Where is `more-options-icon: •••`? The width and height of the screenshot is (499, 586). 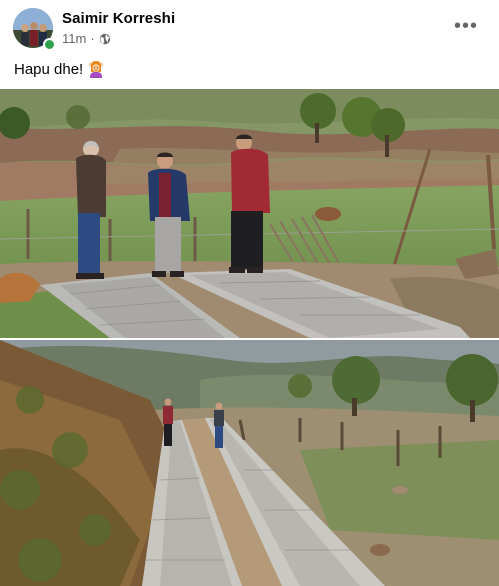 more-options-icon: ••• is located at coordinates (466, 26).